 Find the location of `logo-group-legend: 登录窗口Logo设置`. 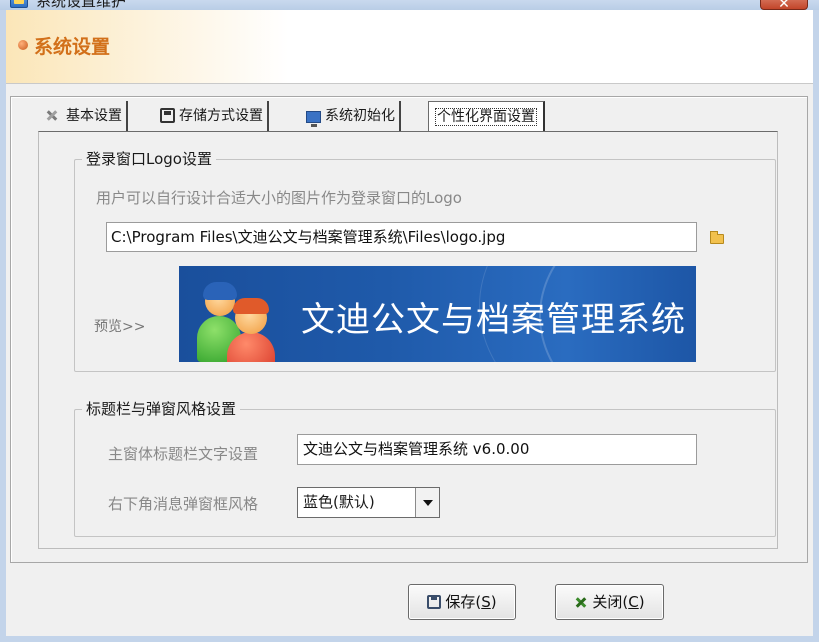

logo-group-legend: 登录窗口Logo设置 is located at coordinates (149, 158).